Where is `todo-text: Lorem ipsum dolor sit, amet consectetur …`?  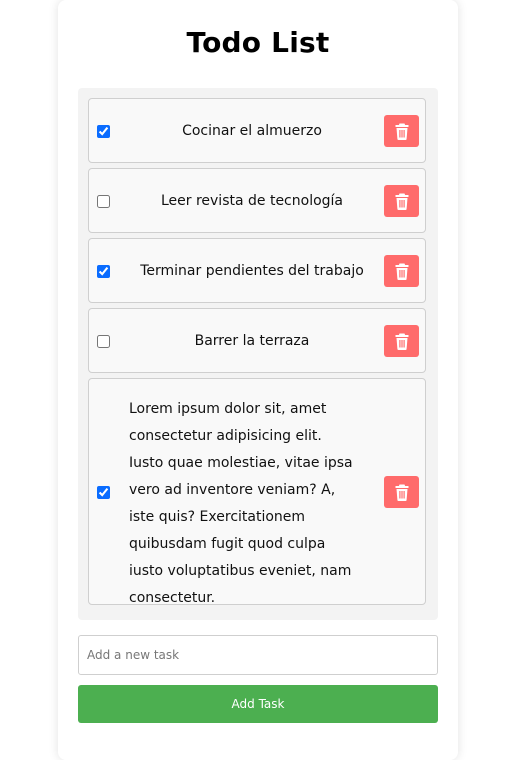 todo-text: Lorem ipsum dolor sit, amet consectetur … is located at coordinates (241, 503).